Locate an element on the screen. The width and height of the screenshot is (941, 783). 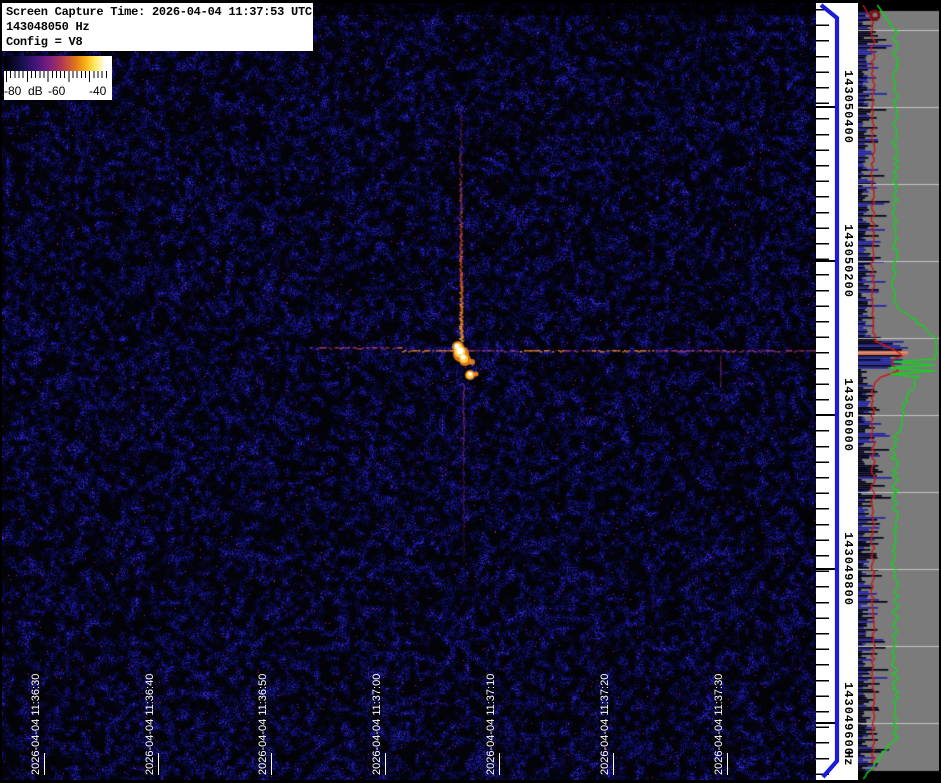
time-label-113720: 2026-04-04 11:37:20 is located at coordinates (605, 724).